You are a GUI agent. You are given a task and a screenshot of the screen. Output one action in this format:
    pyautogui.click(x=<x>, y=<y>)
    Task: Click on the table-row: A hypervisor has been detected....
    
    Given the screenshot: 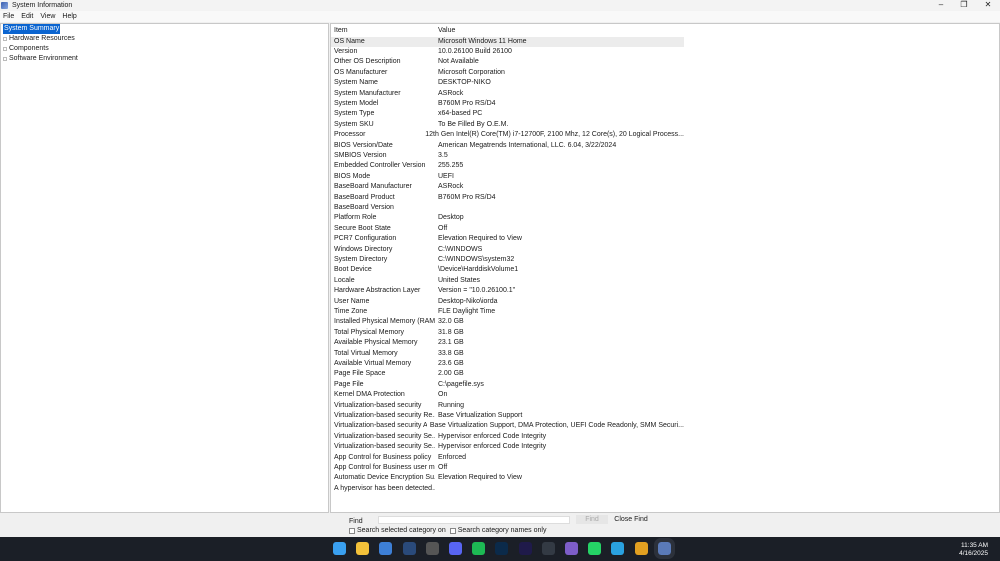 What is the action you would take?
    pyautogui.click(x=507, y=489)
    